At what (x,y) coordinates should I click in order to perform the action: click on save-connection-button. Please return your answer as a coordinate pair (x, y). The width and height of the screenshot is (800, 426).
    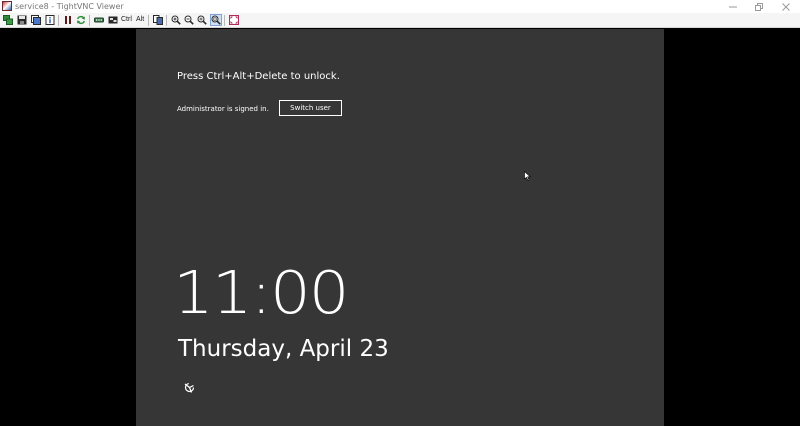
    Looking at the image, I should click on (22, 20).